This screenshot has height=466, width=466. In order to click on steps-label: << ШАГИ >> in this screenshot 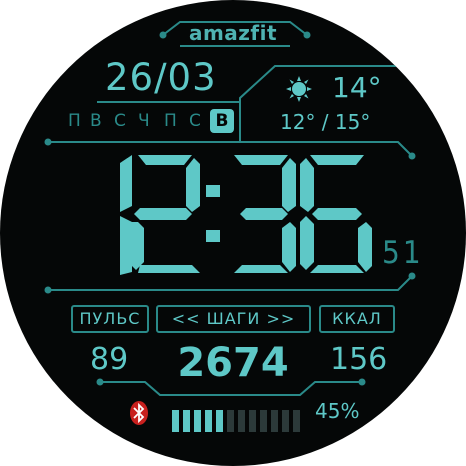, I will do `click(233, 318)`.